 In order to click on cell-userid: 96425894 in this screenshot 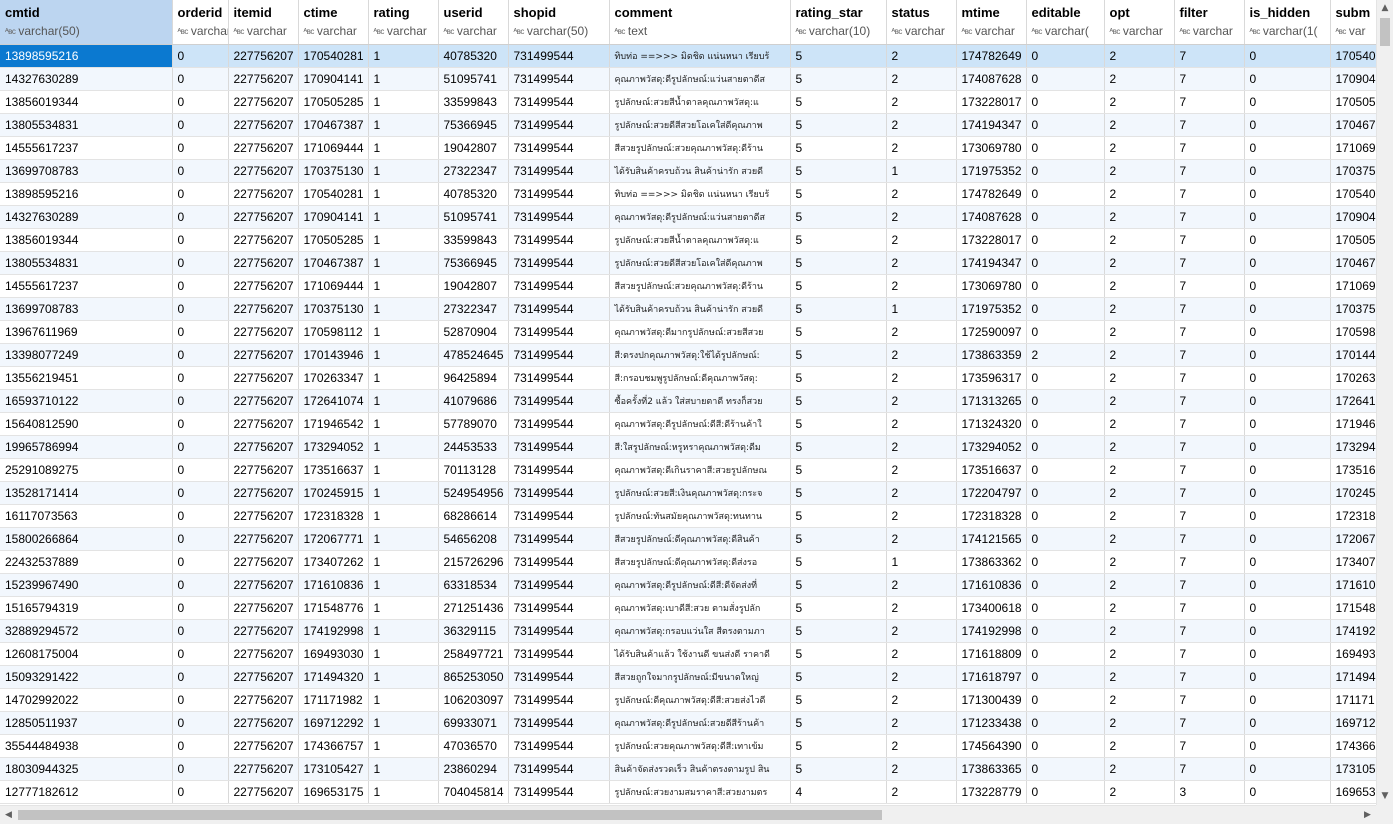, I will do `click(473, 378)`.